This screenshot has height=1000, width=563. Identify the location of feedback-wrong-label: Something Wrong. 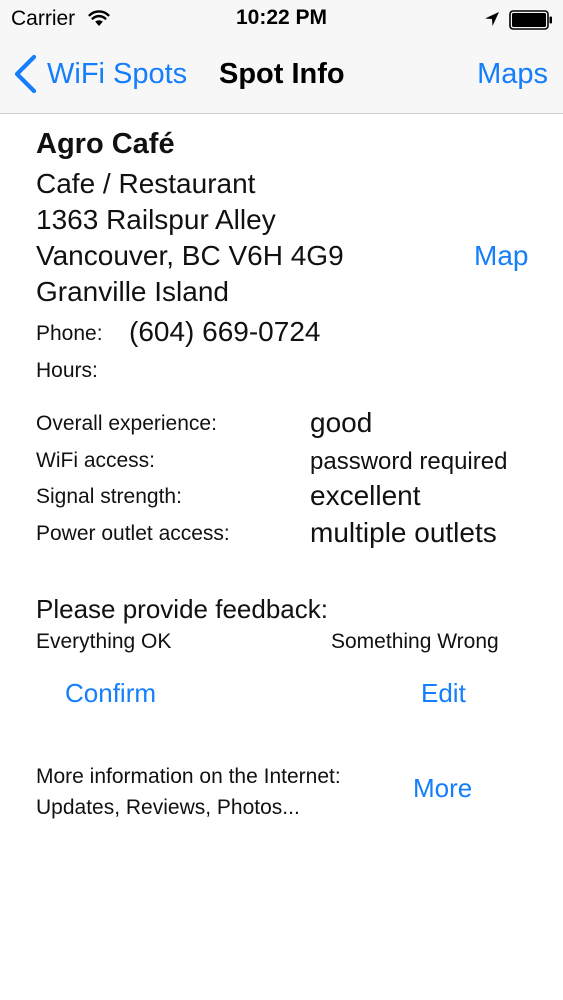
(415, 641).